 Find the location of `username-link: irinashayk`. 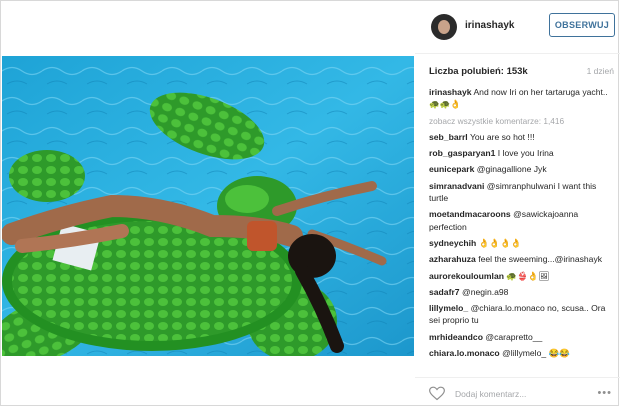

username-link: irinashayk is located at coordinates (489, 25).